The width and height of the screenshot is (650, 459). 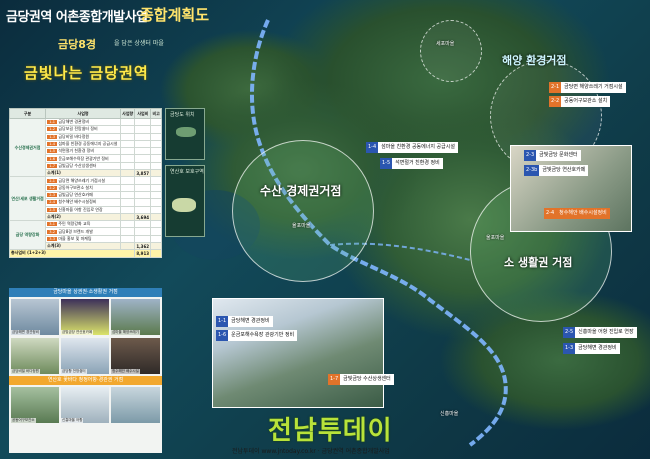 What do you see at coordinates (187, 172) in the screenshot?
I see `minimap-label: 연산호 보호구역` at bounding box center [187, 172].